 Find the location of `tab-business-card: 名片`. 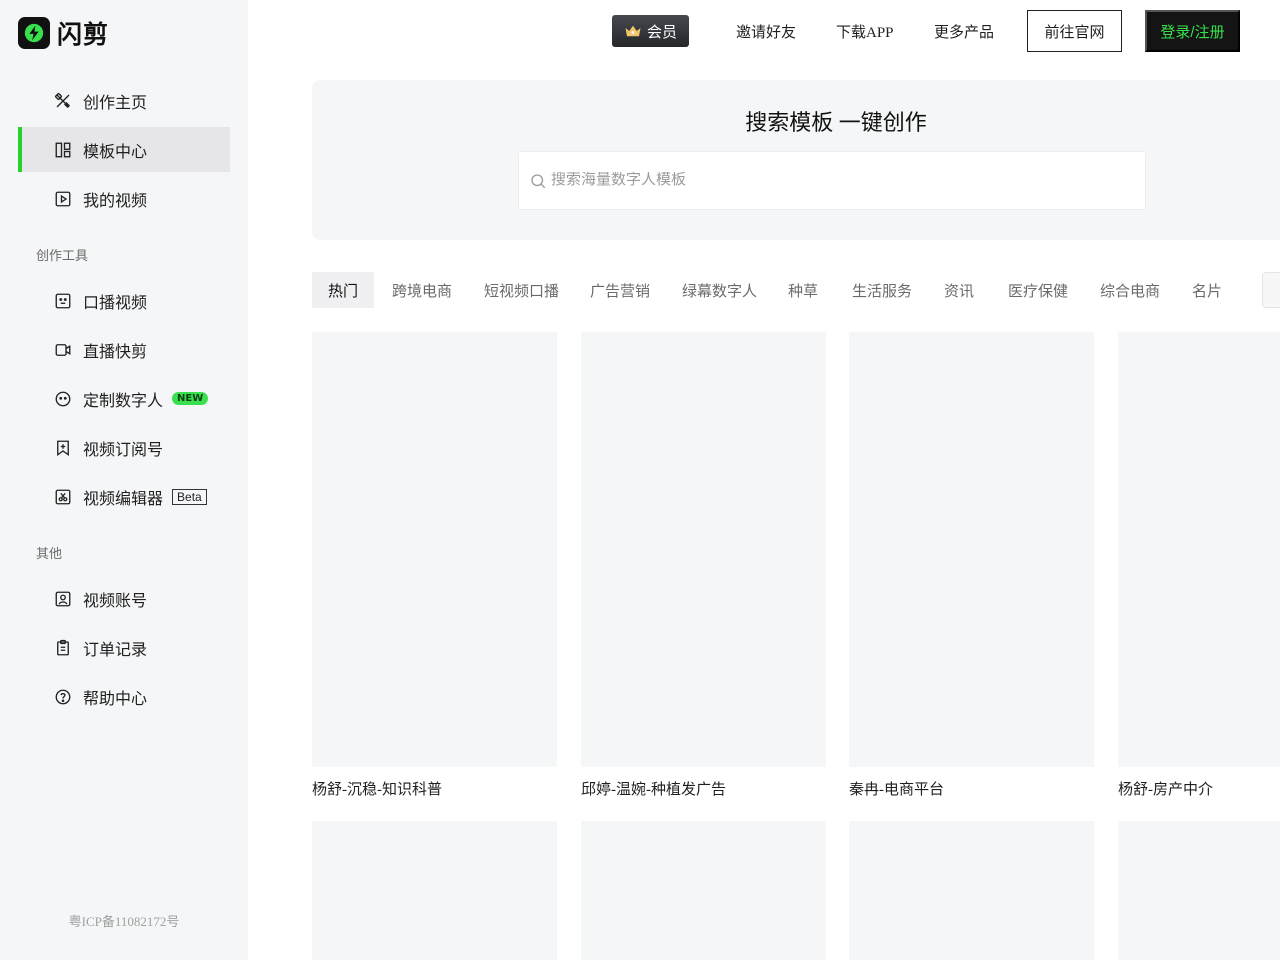

tab-business-card: 名片 is located at coordinates (1207, 290).